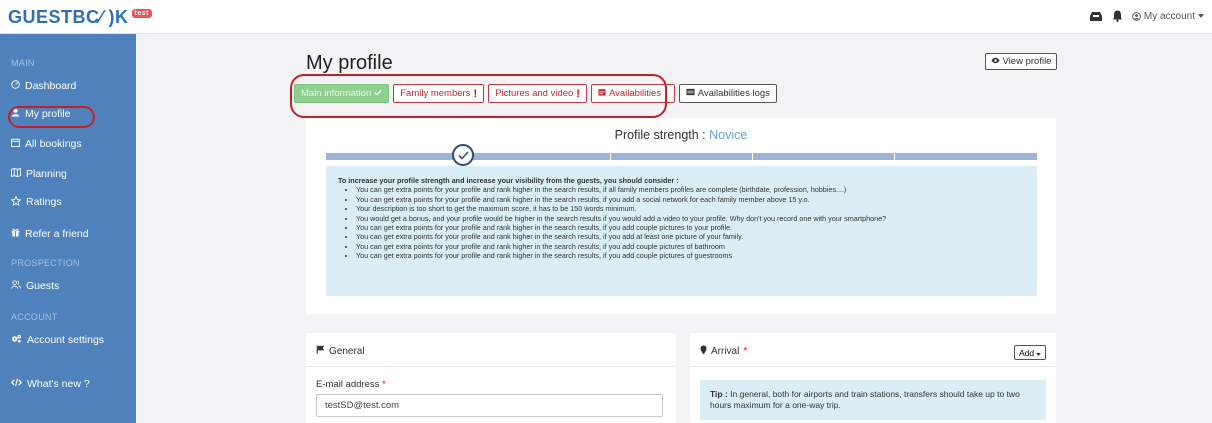  I want to click on strength-level: Novice, so click(728, 135).